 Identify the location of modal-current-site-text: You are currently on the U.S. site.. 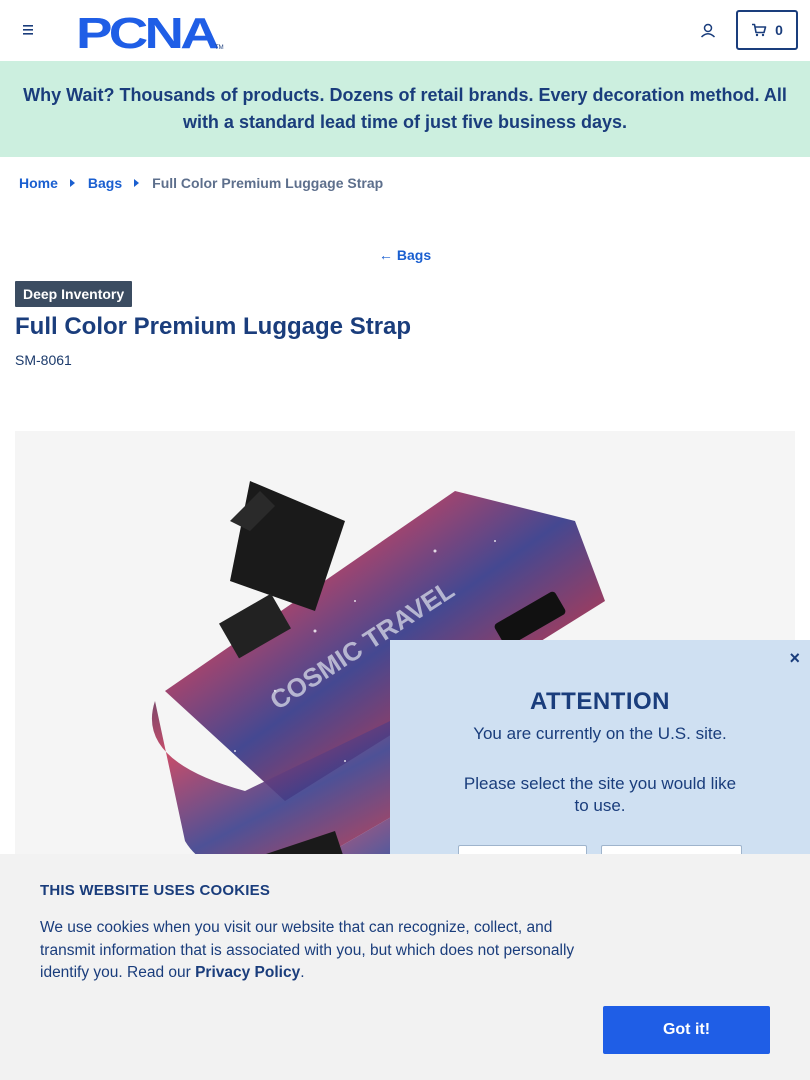
(600, 733).